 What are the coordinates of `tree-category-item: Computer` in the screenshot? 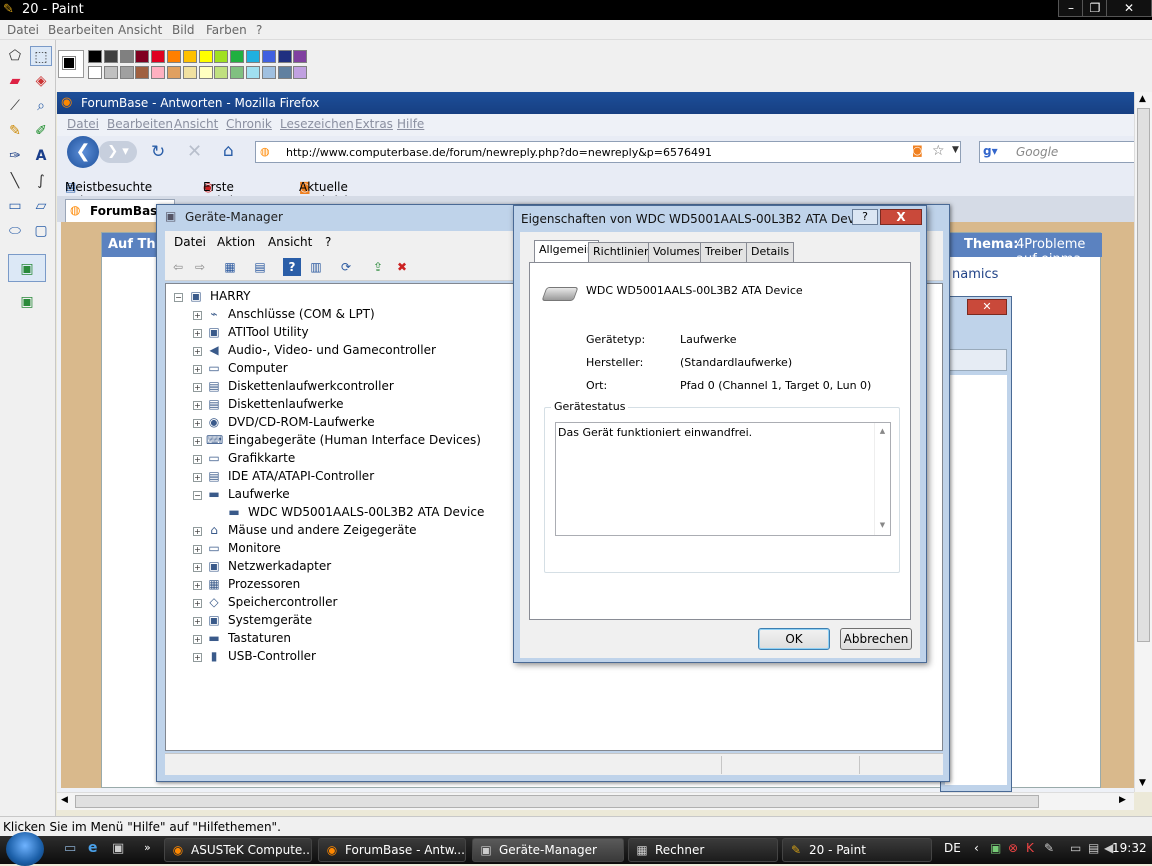 It's located at (258, 368).